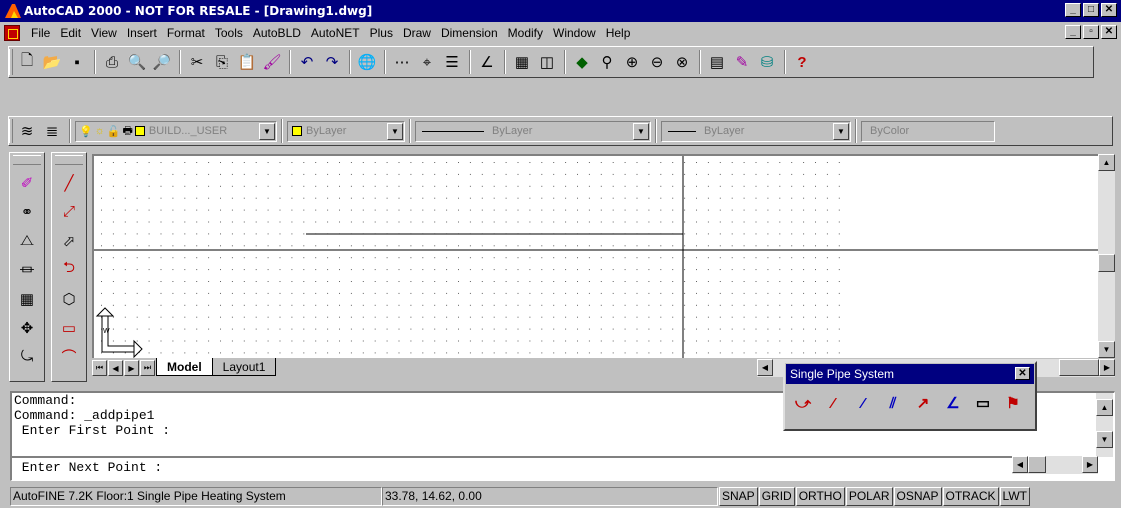 This screenshot has height=508, width=1121. What do you see at coordinates (277, 33) in the screenshot?
I see `menu-autobld: AutoBLD` at bounding box center [277, 33].